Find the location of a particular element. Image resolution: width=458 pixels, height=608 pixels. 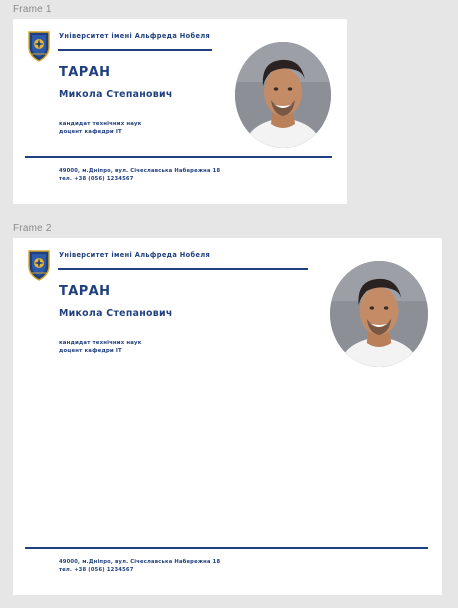

frame-label-1: Frame 1 is located at coordinates (32, 9).